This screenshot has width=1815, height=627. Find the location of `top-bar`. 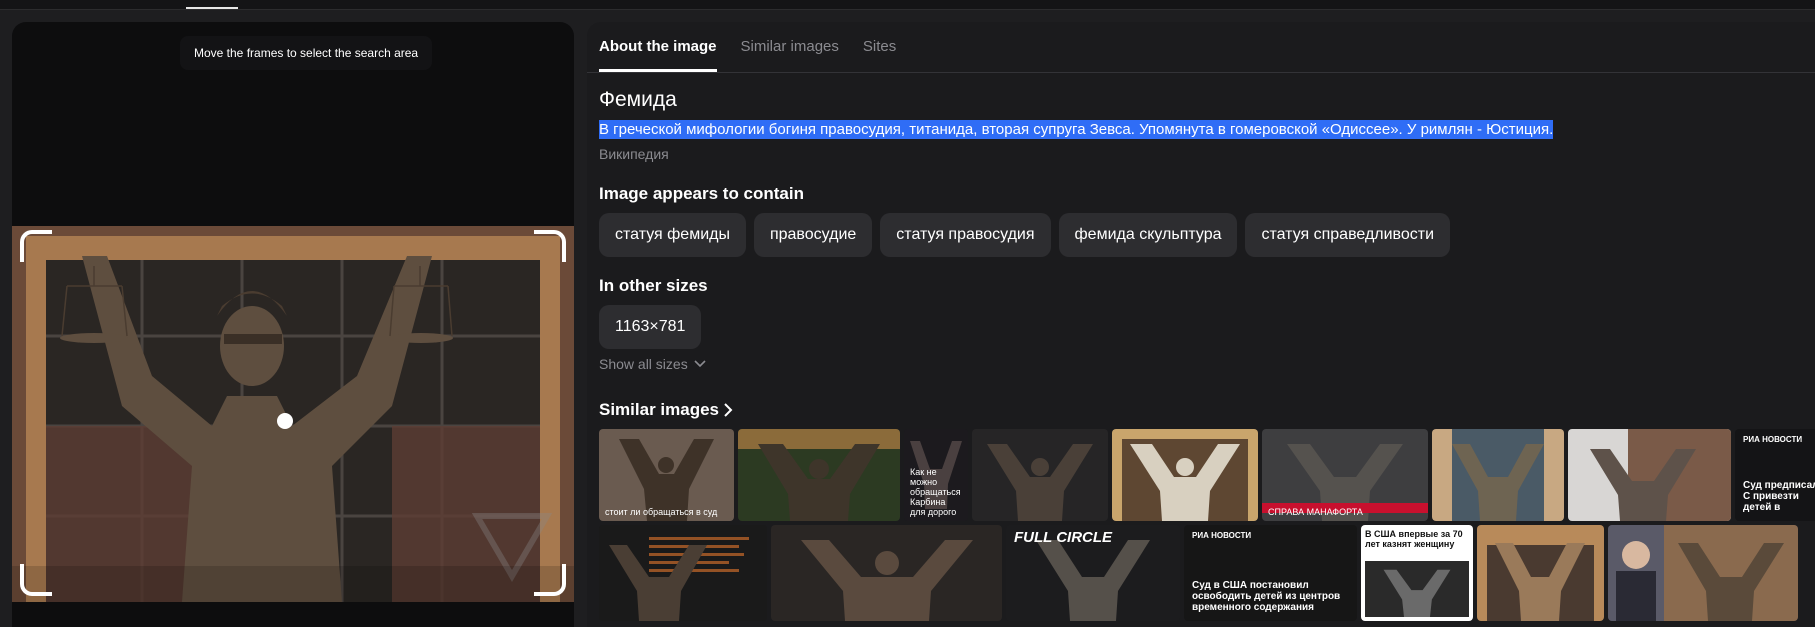

top-bar is located at coordinates (907, 5).